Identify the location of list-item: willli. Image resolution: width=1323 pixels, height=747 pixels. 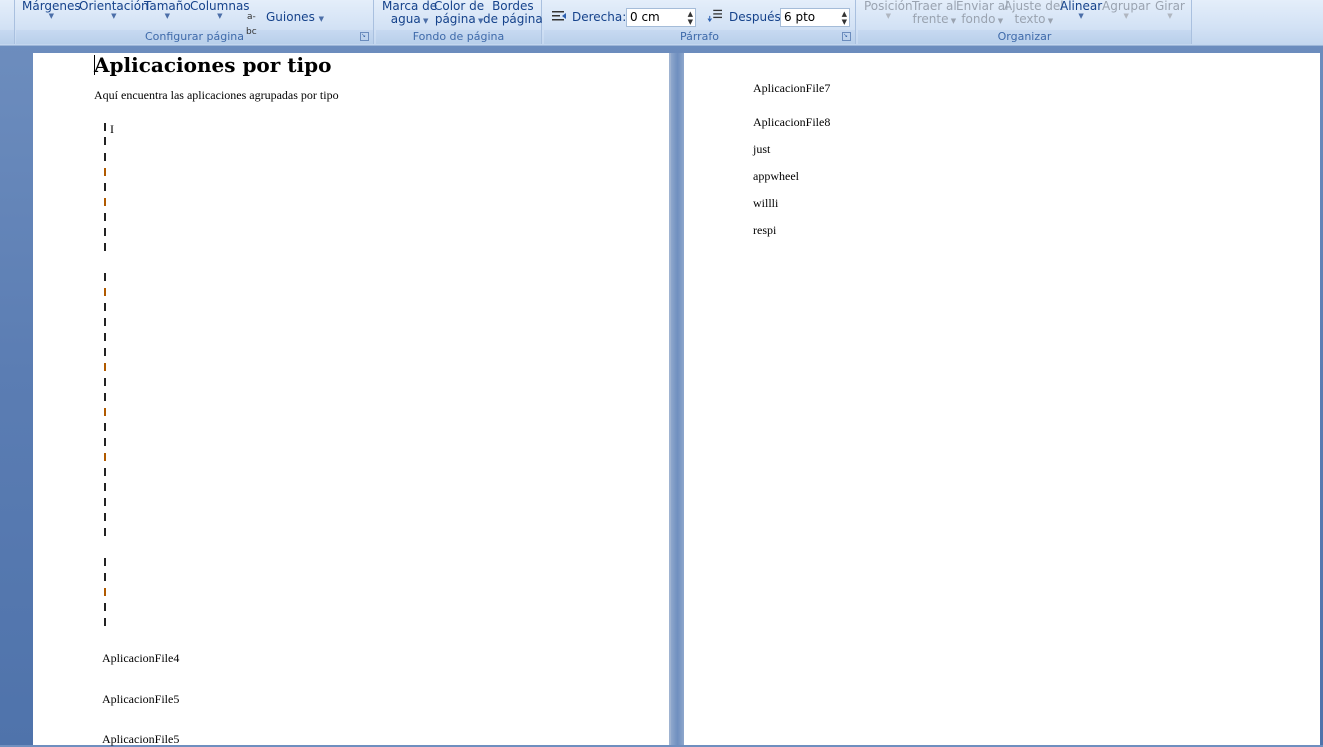
(765, 203).